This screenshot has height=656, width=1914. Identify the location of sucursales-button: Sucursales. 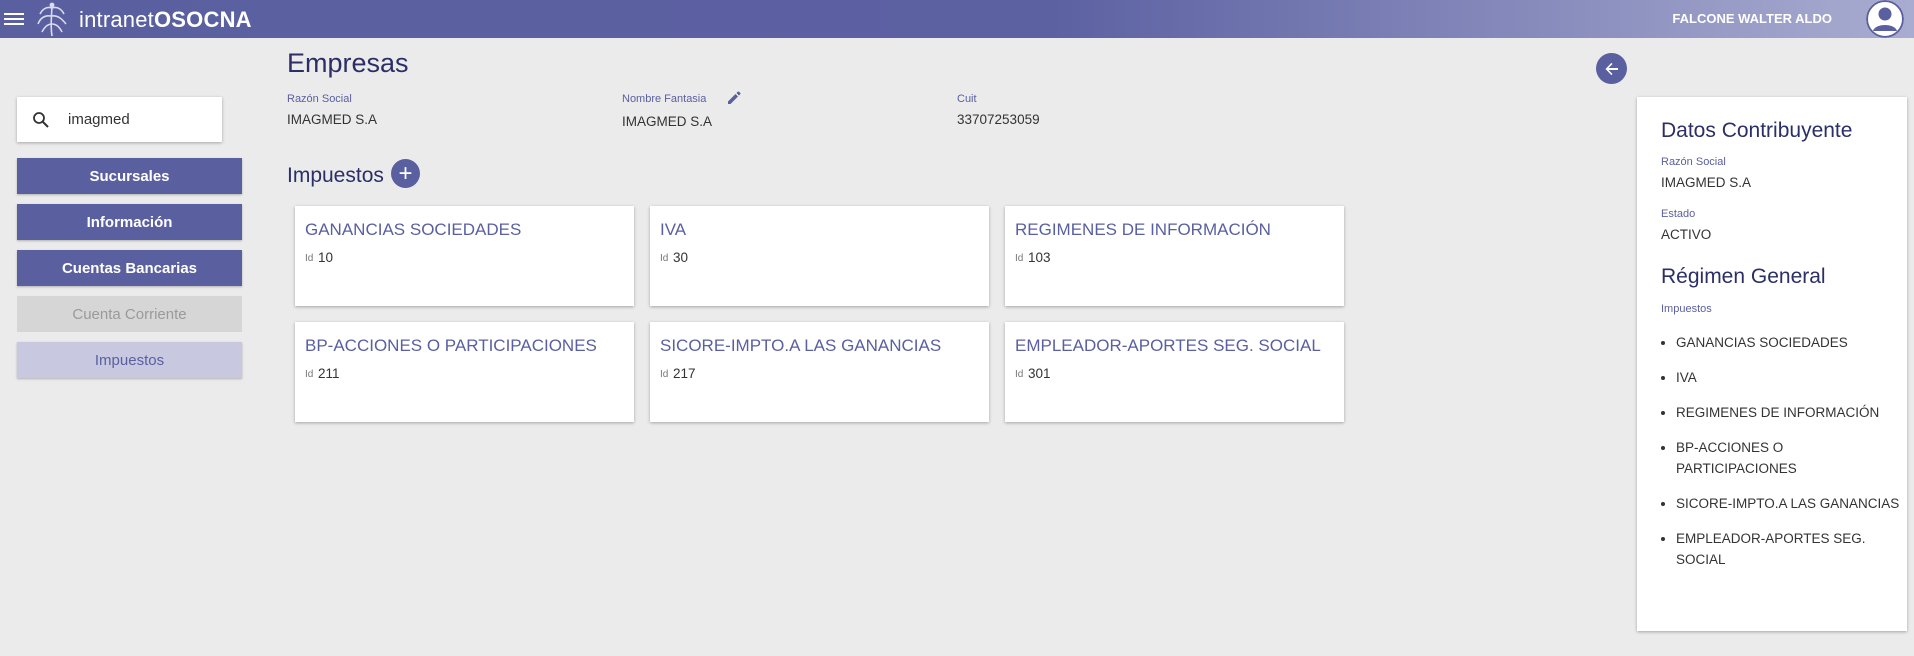
(129, 176).